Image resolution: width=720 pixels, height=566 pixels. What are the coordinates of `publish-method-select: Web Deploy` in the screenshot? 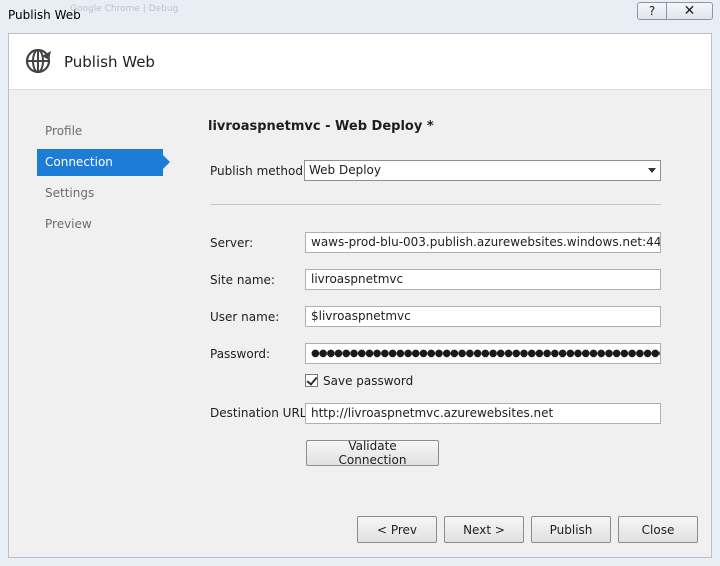 It's located at (482, 170).